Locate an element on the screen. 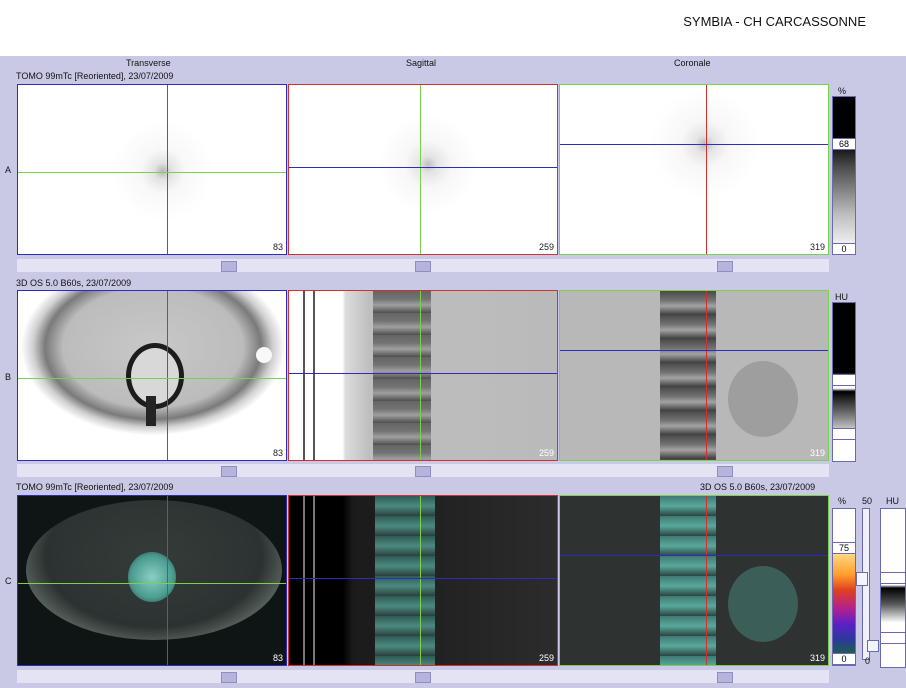 The width and height of the screenshot is (906, 688). kidney-fused-image is located at coordinates (763, 604).